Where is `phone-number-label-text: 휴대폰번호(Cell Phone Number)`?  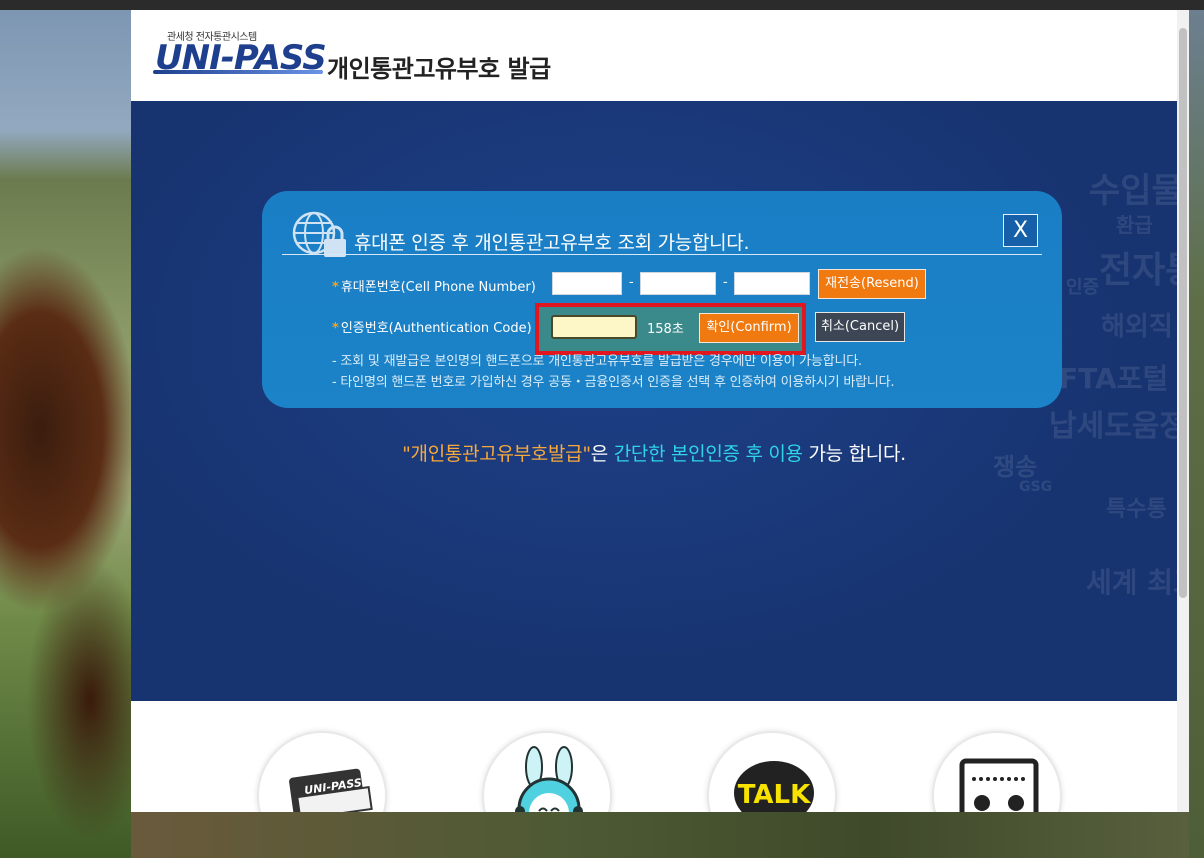 phone-number-label-text: 휴대폰번호(Cell Phone Number) is located at coordinates (438, 287).